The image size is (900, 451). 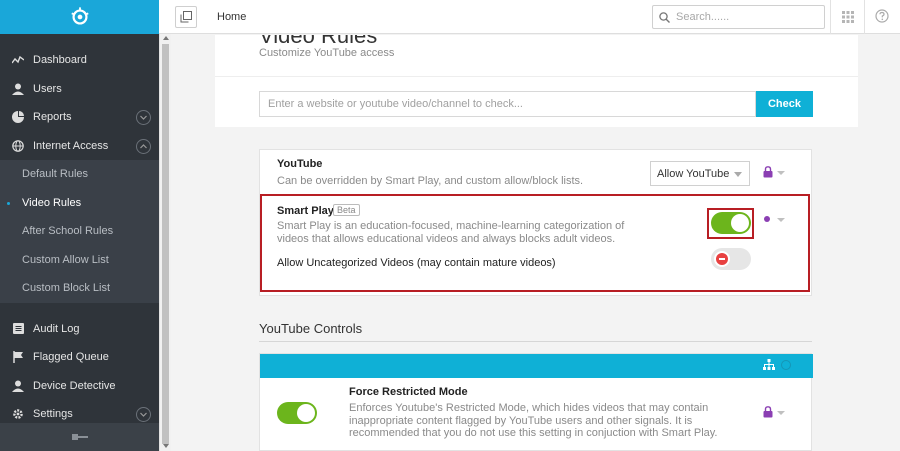 I want to click on sidebar-collapse-button, so click(x=79, y=437).